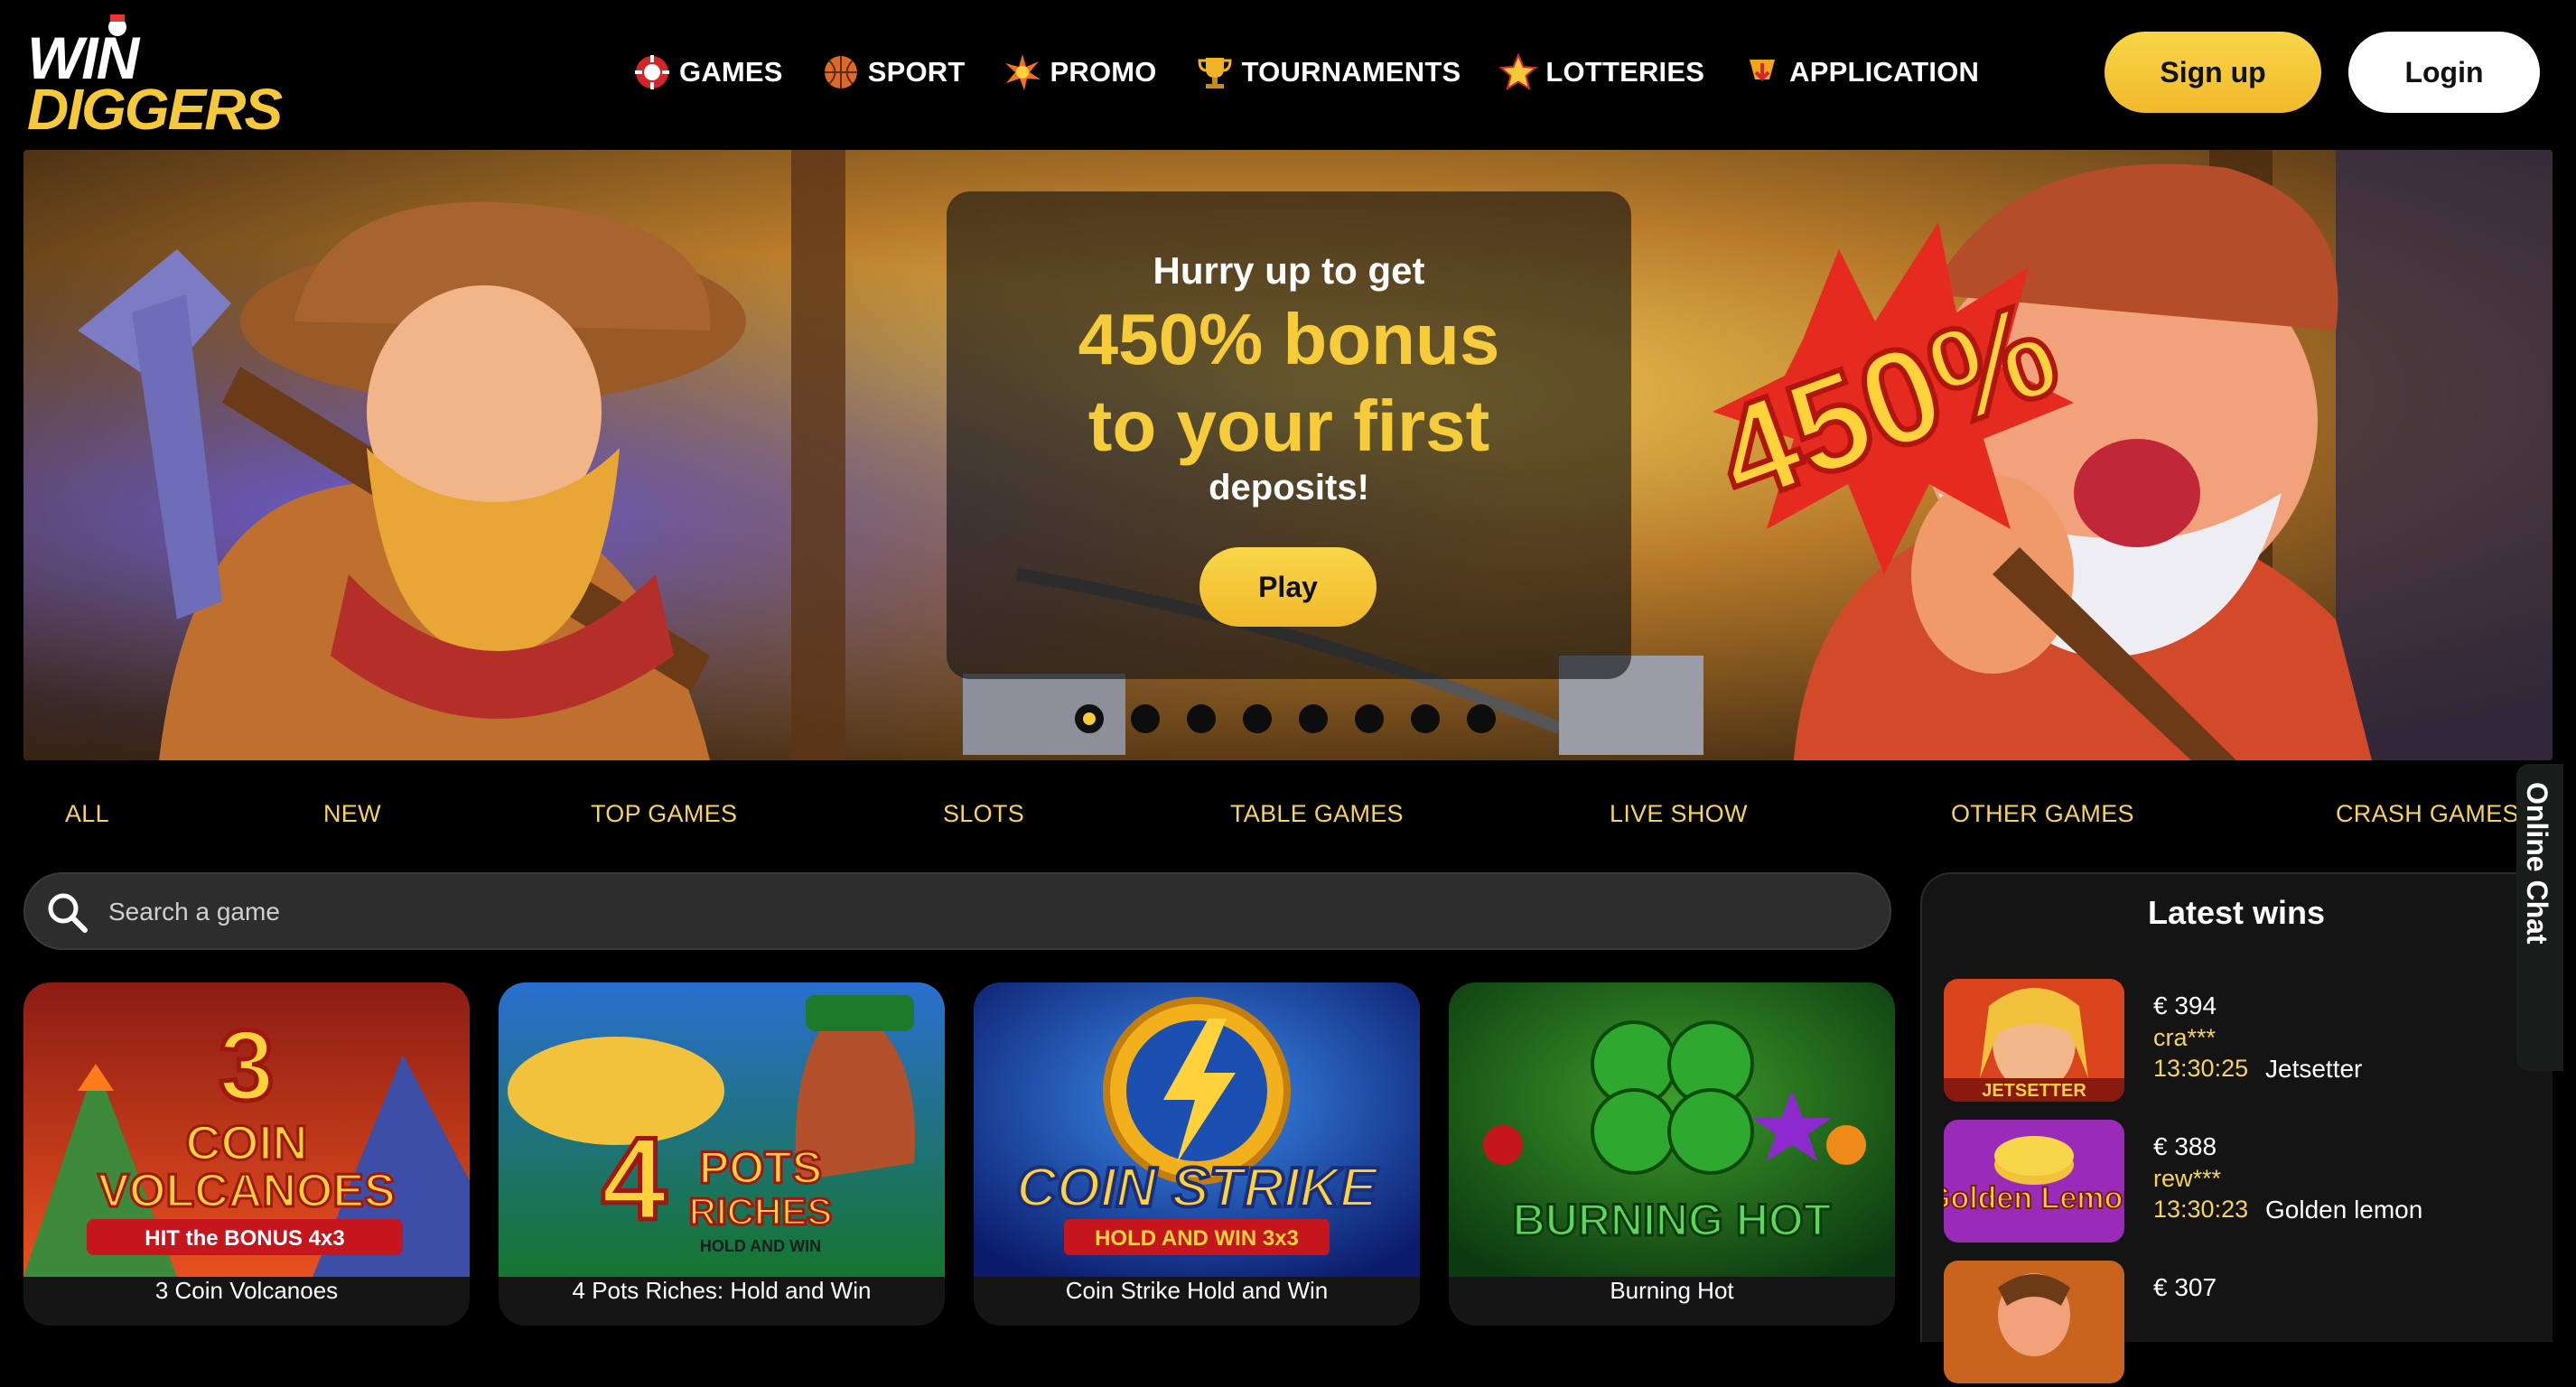  Describe the element at coordinates (1884, 72) in the screenshot. I see `nav-application-label: APPLICATION` at that location.